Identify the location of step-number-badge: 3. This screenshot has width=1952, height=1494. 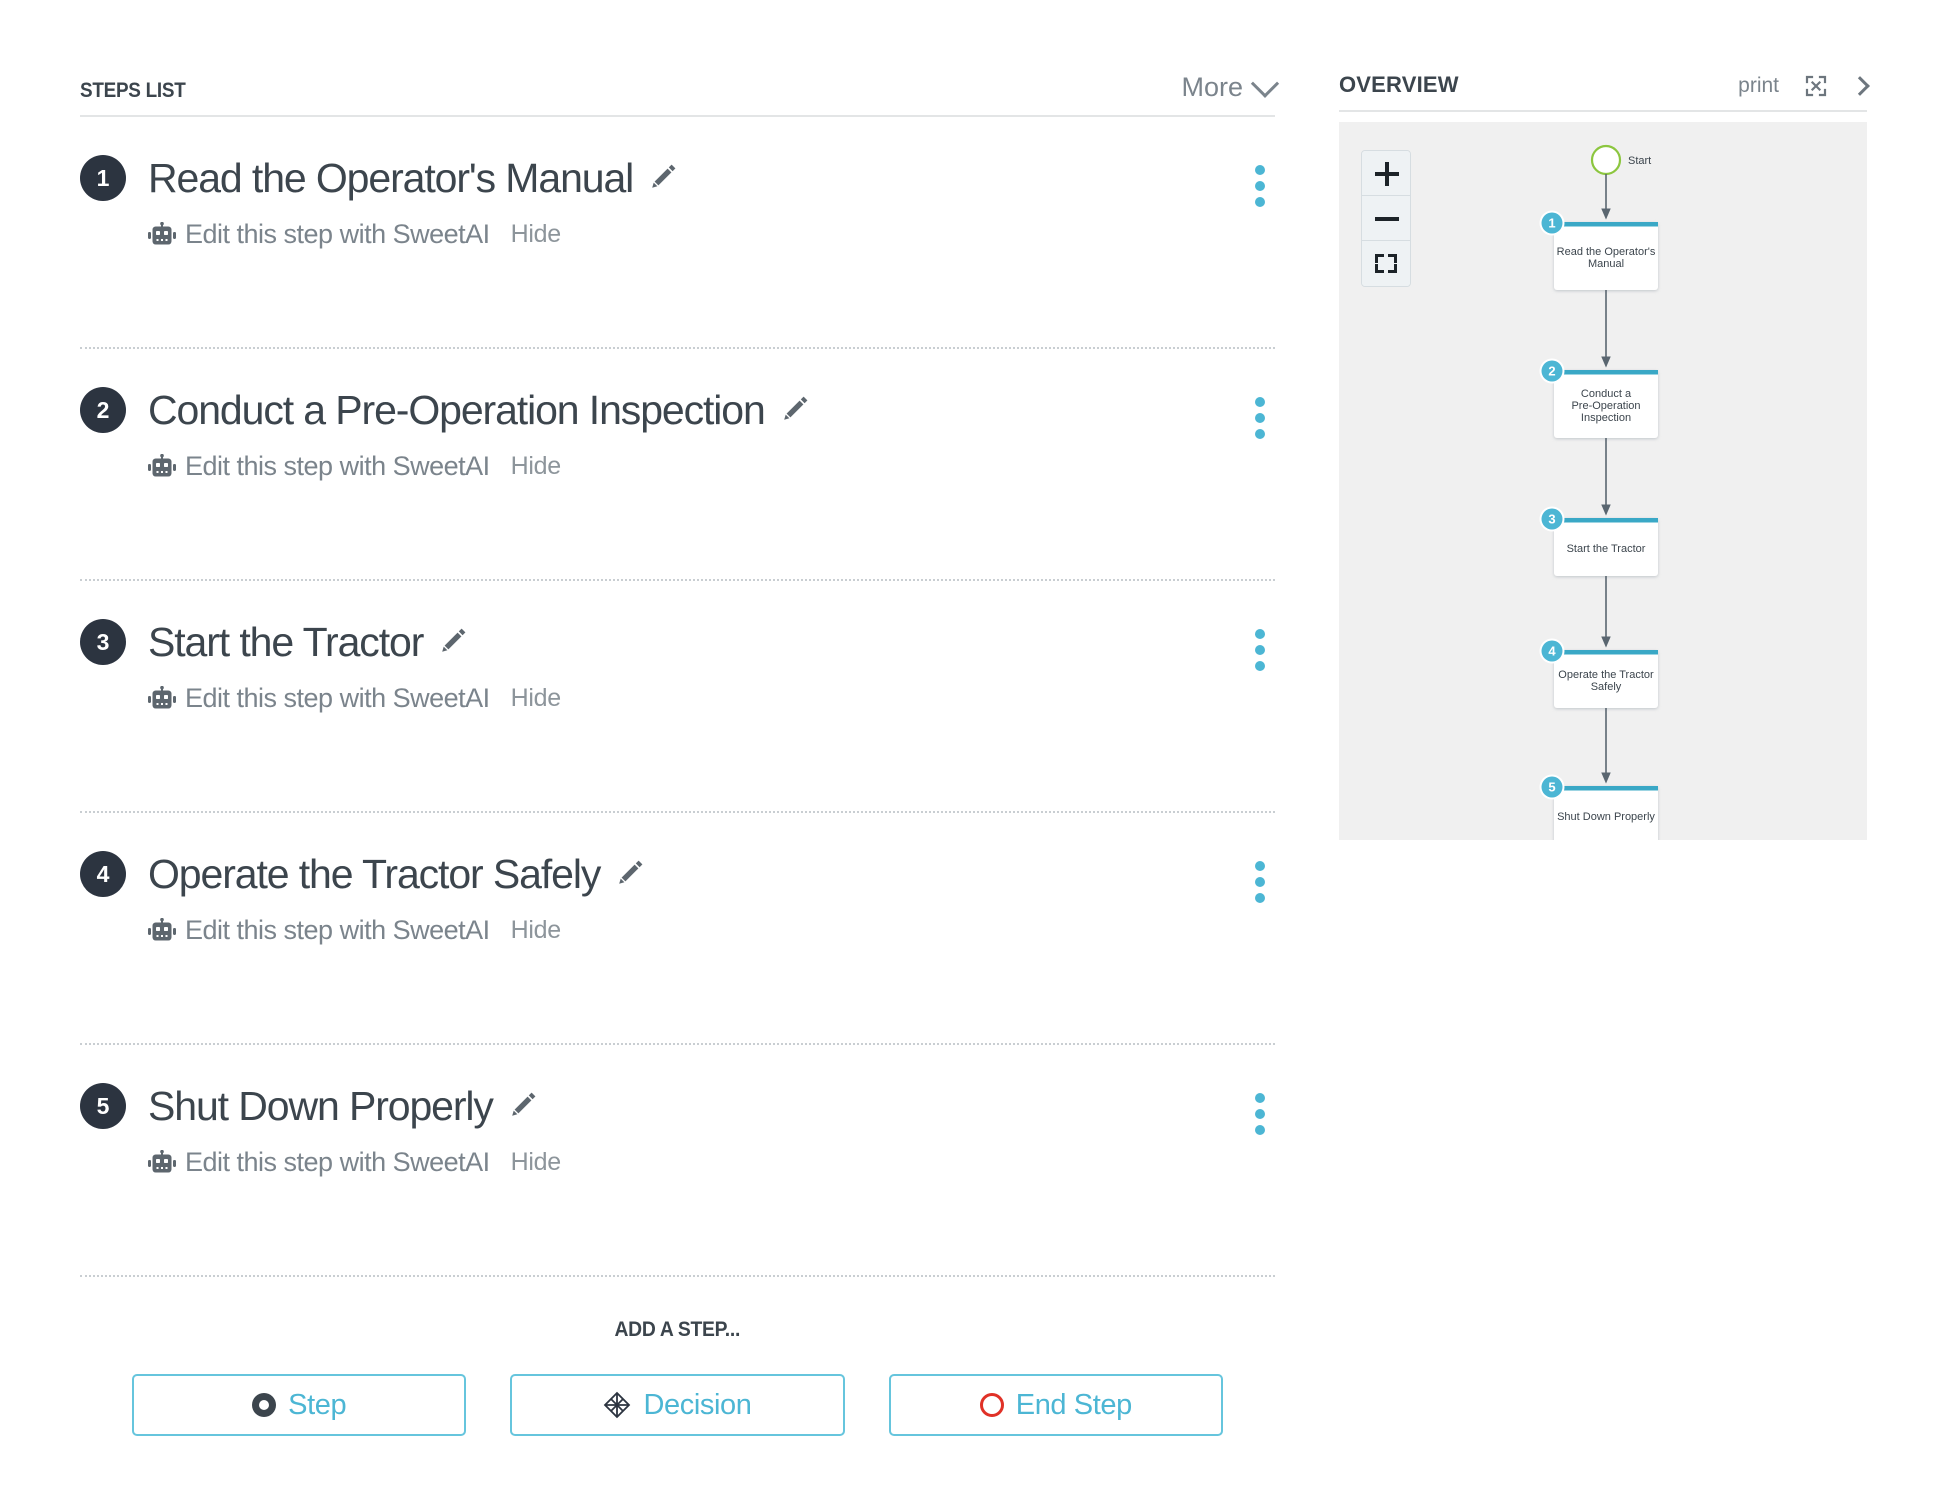
(103, 642).